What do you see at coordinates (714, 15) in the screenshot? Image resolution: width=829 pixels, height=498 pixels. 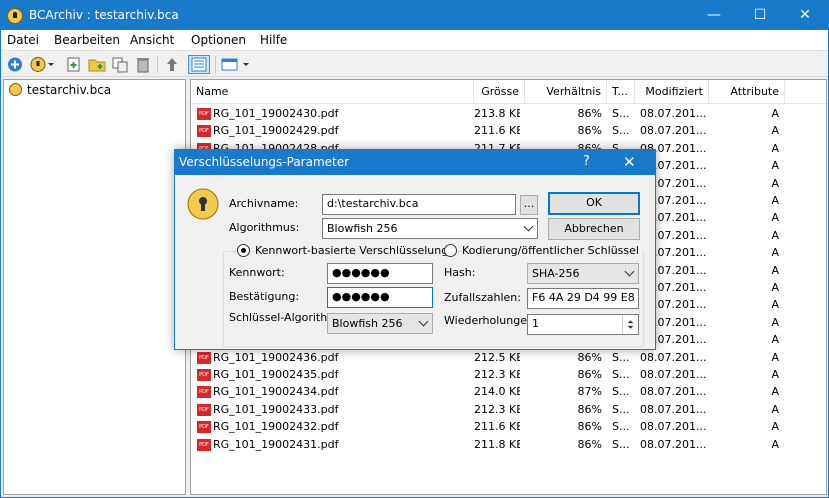 I see `minimize-button: —` at bounding box center [714, 15].